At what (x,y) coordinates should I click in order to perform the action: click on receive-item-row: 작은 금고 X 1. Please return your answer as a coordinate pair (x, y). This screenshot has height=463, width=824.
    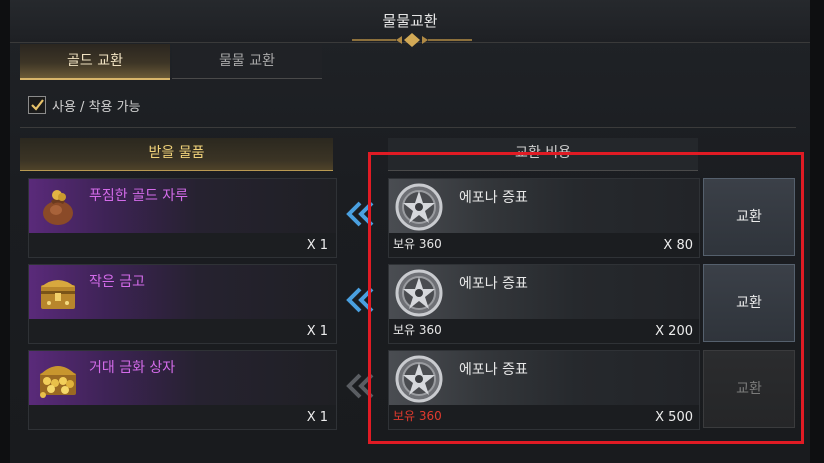
    Looking at the image, I should click on (182, 304).